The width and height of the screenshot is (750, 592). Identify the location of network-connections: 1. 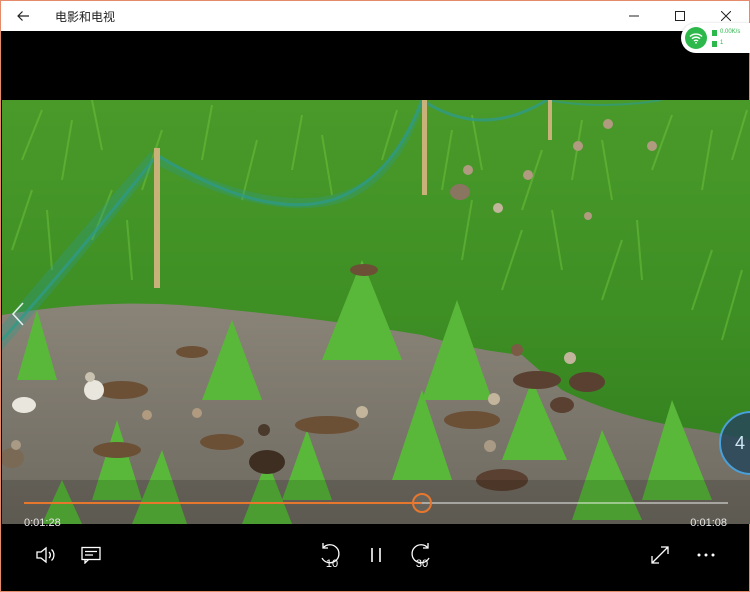
(722, 43).